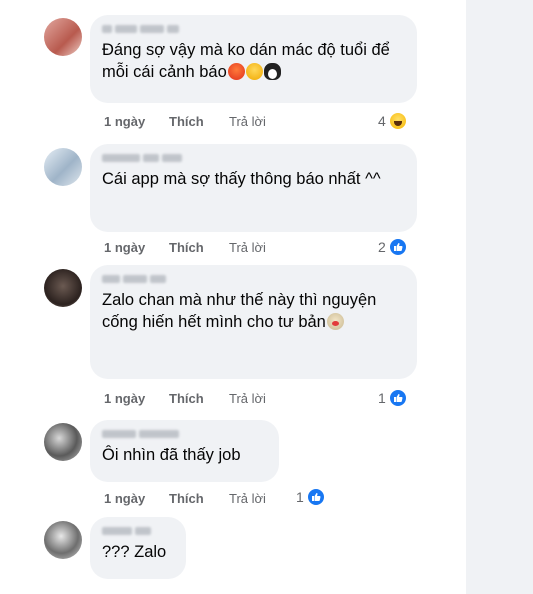  I want to click on comment-text: ??? Zalo, so click(138, 552).